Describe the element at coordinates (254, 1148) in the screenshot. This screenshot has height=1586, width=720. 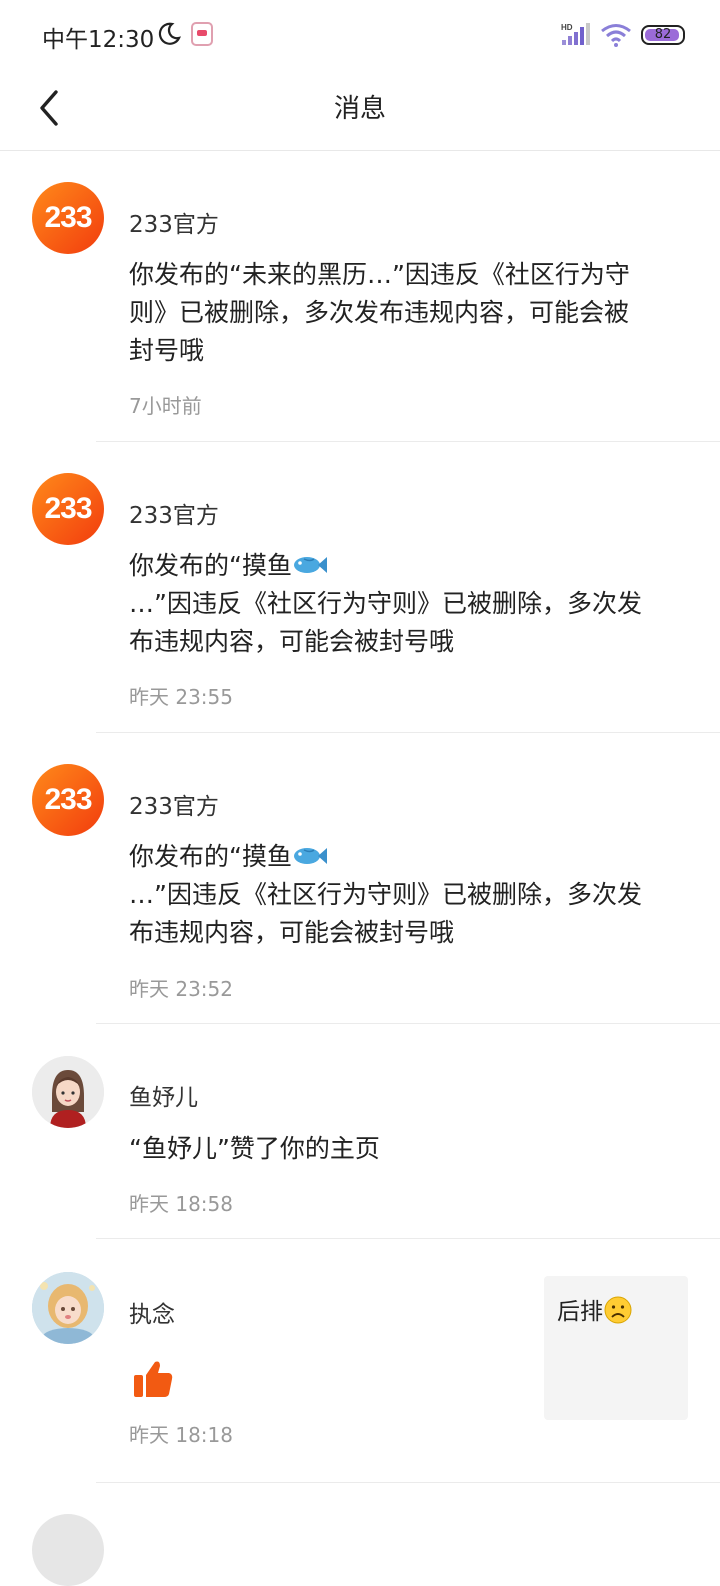
I see `message-content: “鱼妤儿”赞了你的主页` at that location.